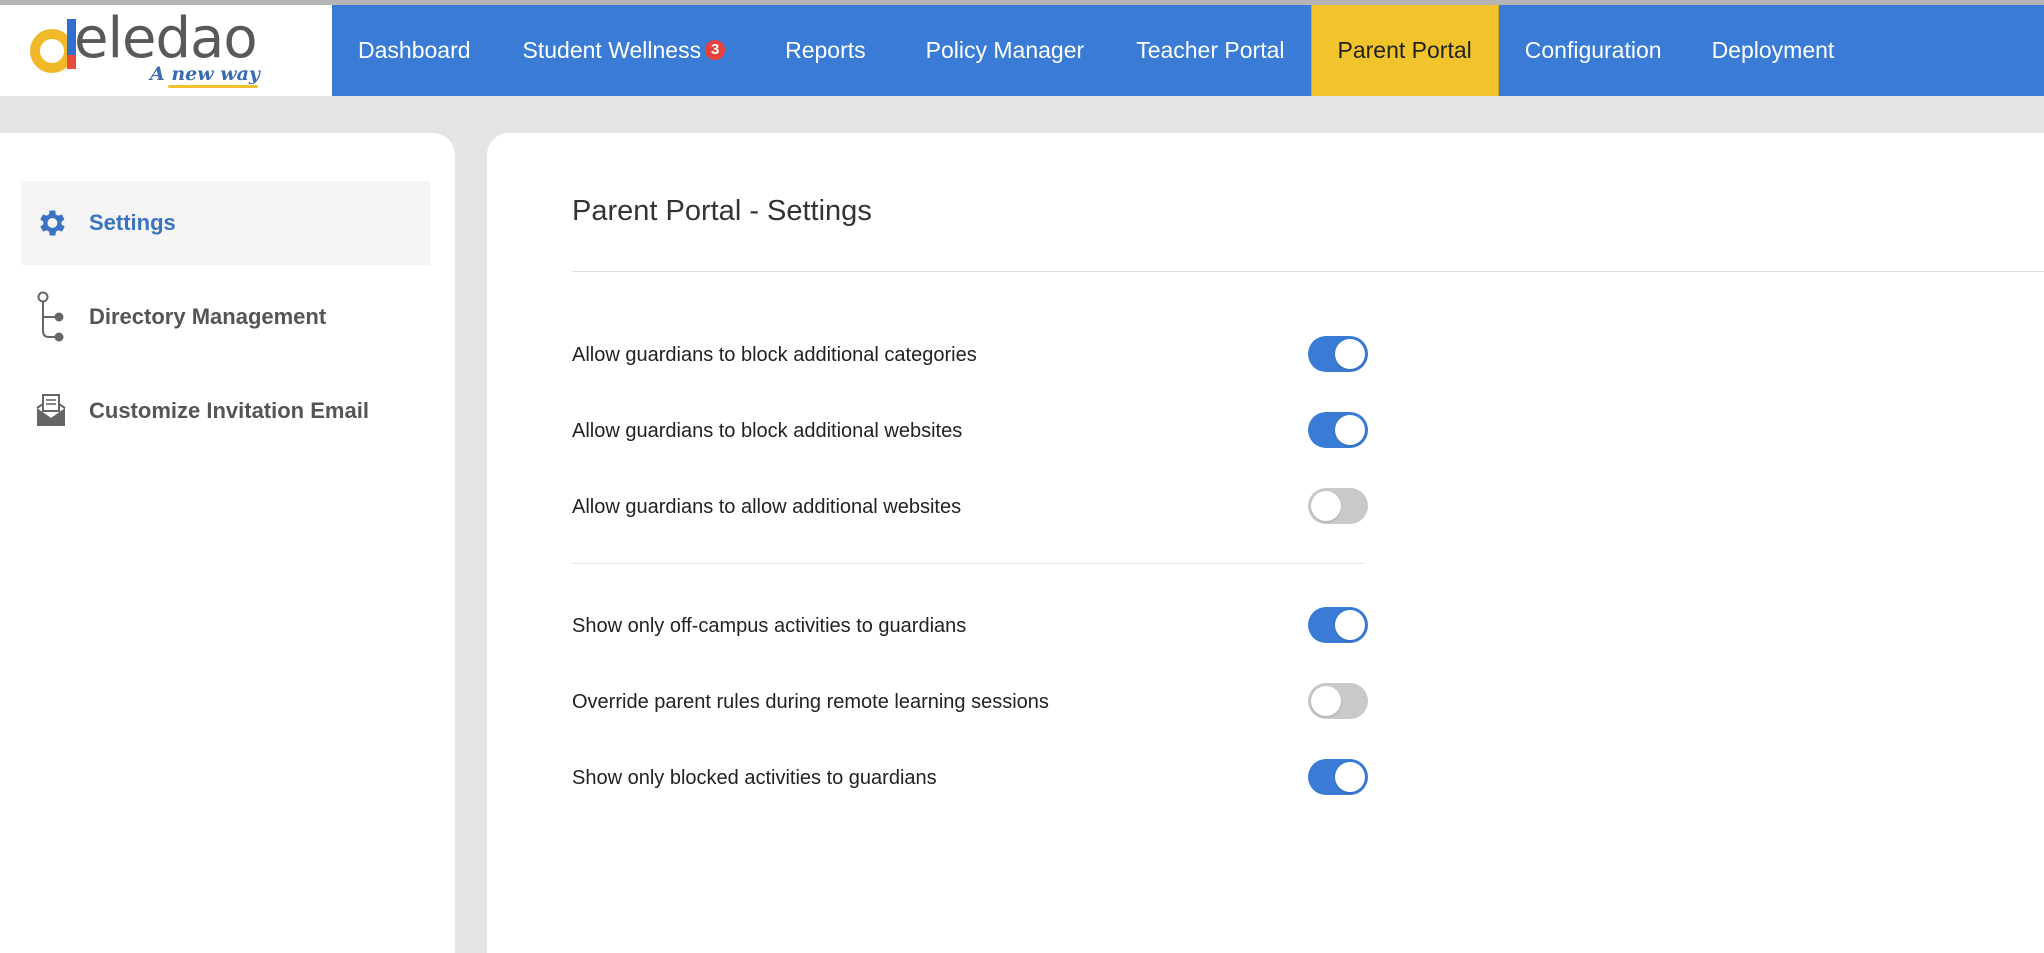 The height and width of the screenshot is (953, 2044). I want to click on nav-item-label: Configuration, so click(1593, 50).